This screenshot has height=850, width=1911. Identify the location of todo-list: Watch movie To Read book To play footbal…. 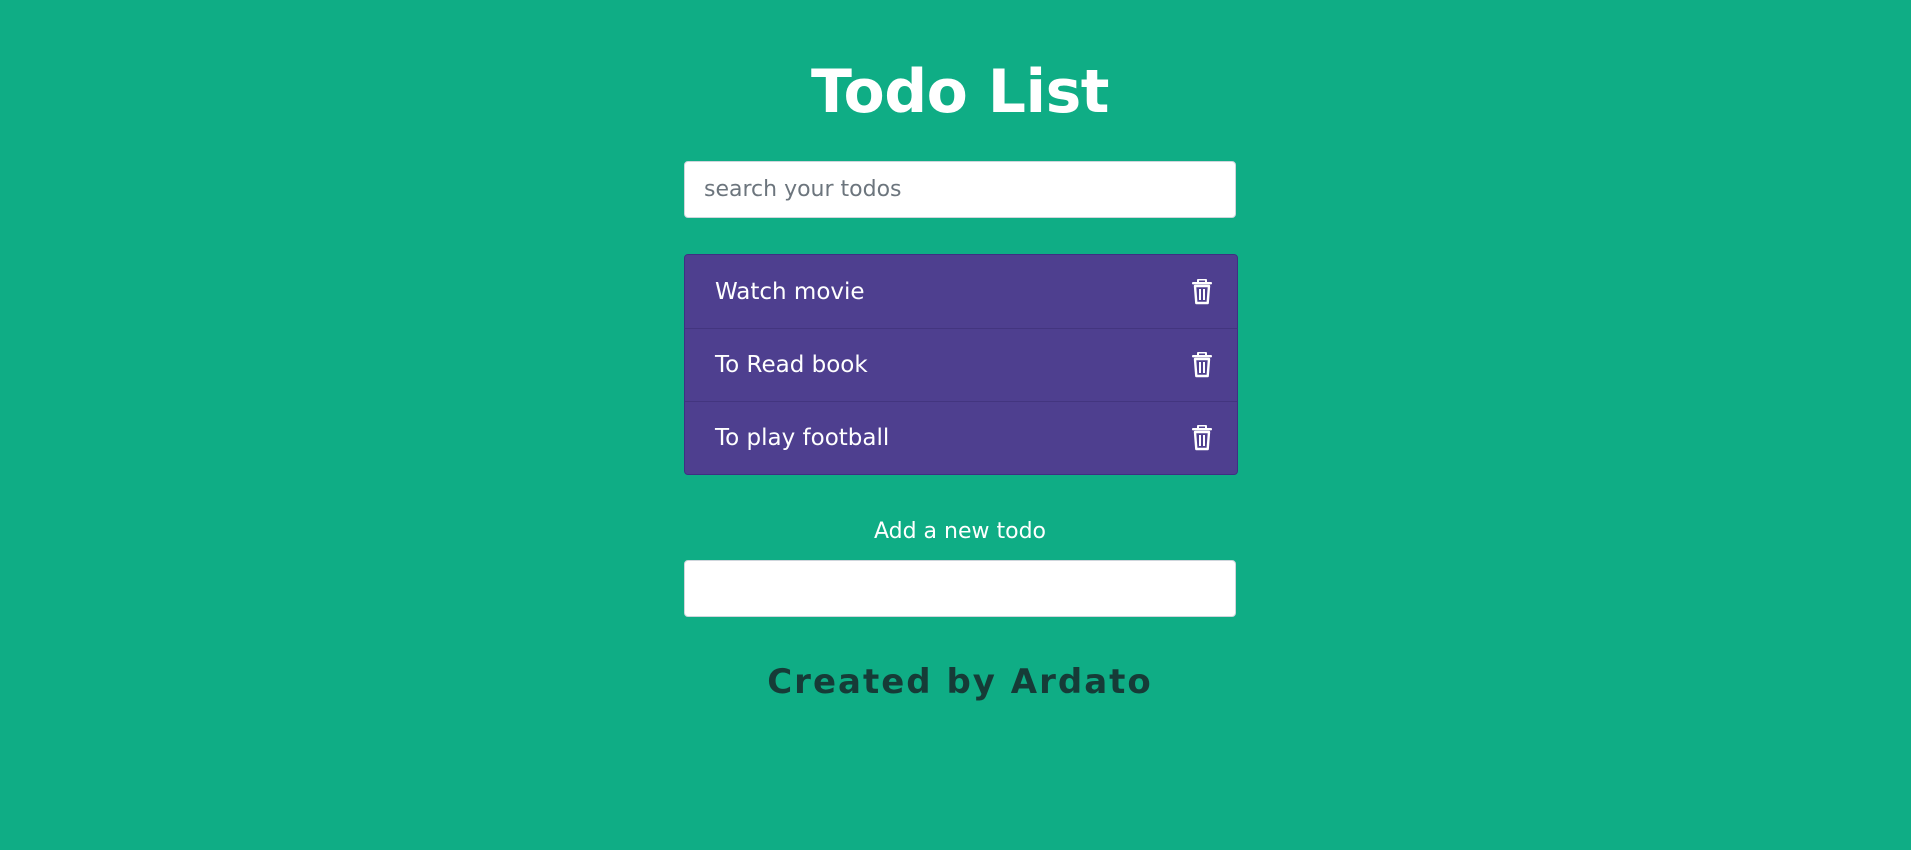
(961, 364).